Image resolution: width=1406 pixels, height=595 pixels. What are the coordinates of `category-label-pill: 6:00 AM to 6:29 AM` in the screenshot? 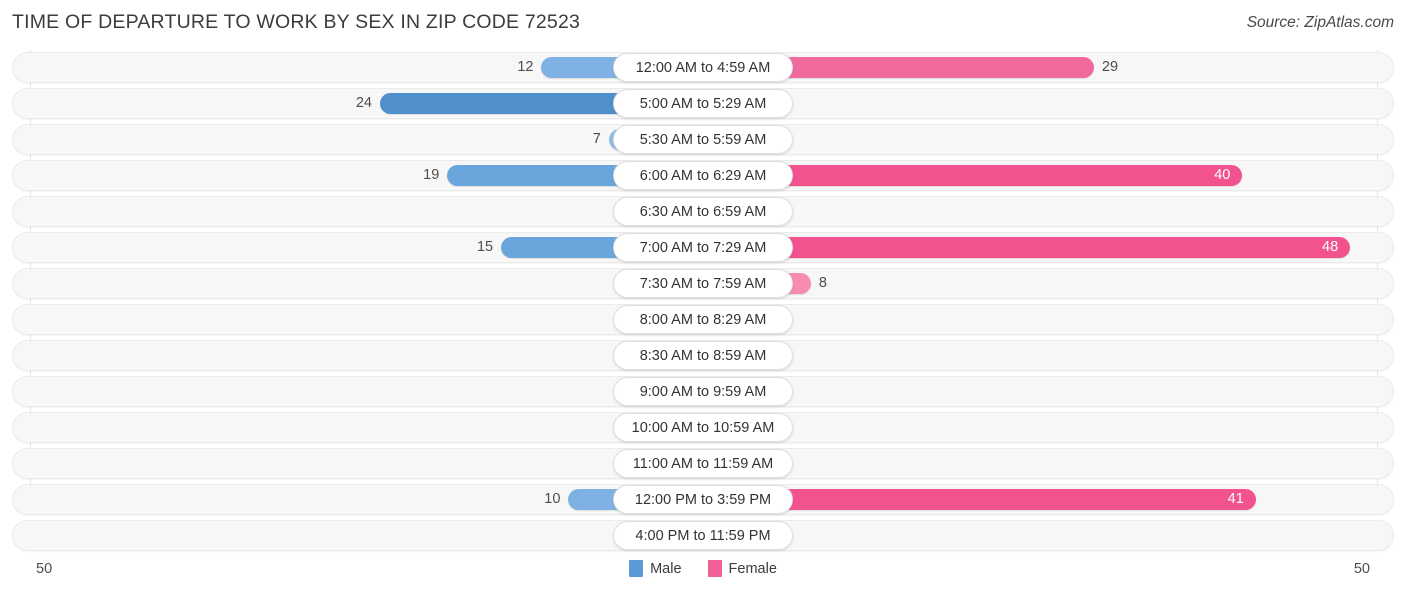 It's located at (703, 175).